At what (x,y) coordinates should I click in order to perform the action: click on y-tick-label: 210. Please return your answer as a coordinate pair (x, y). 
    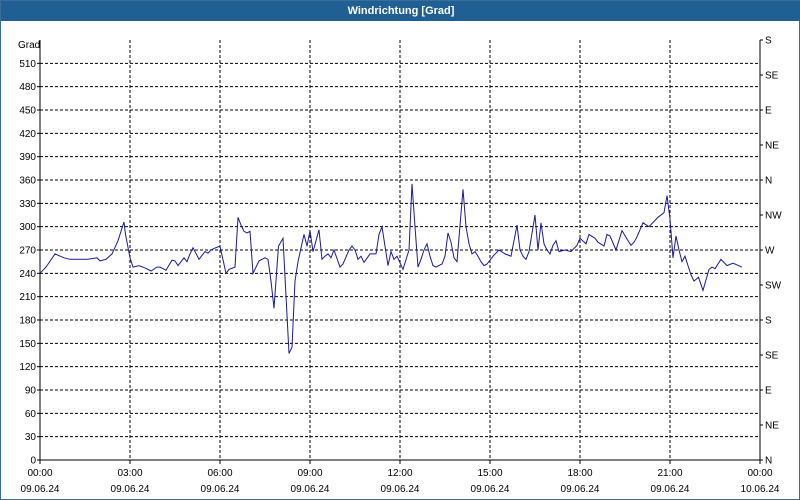
    Looking at the image, I should click on (27, 297).